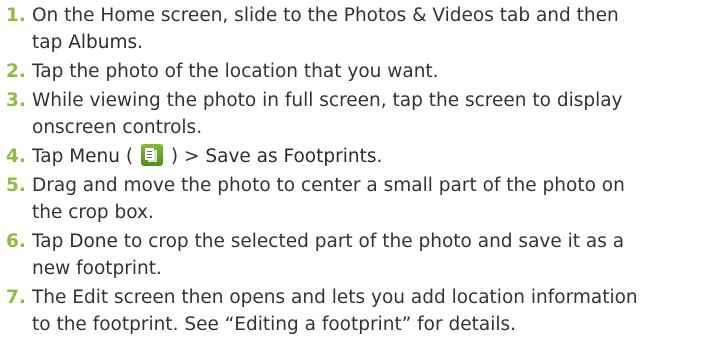 This screenshot has height=353, width=724. What do you see at coordinates (16, 15) in the screenshot?
I see `step-number: 1.` at bounding box center [16, 15].